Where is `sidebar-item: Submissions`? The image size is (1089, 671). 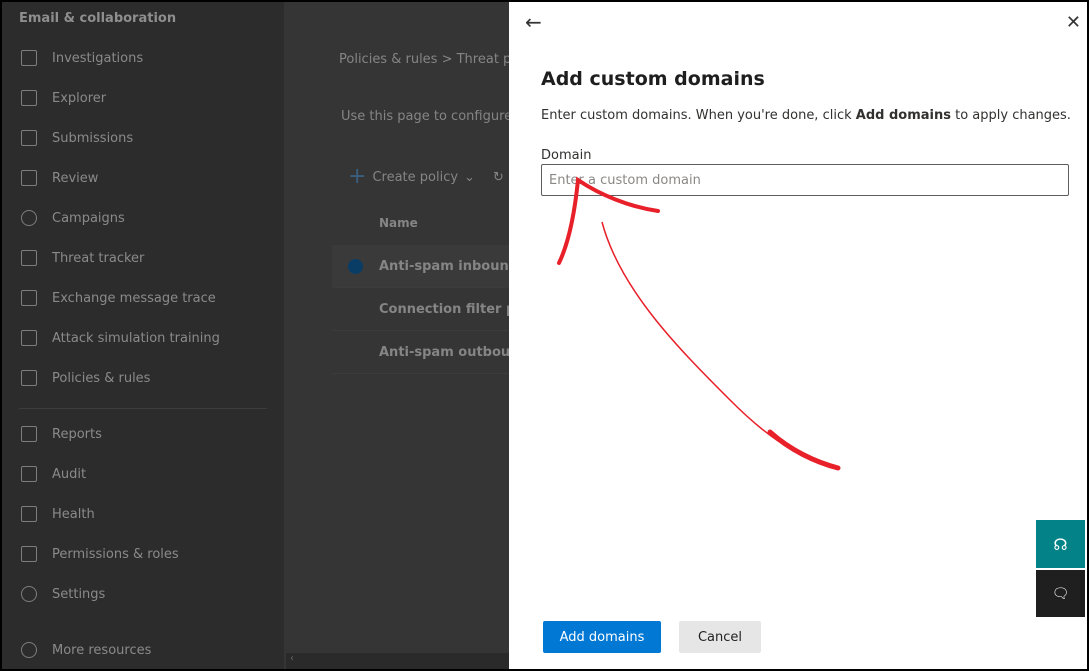 sidebar-item: Submissions is located at coordinates (143, 138).